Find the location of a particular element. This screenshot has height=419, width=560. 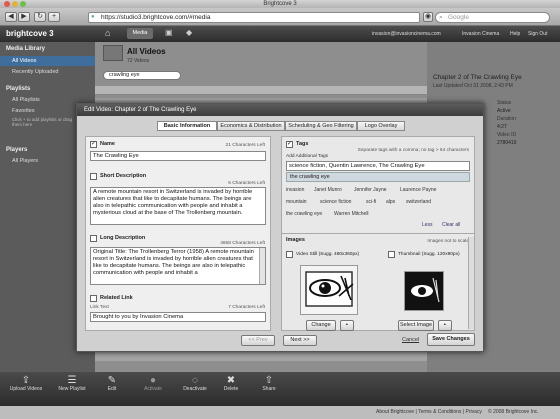

brightcove-logo: brightcove 3 is located at coordinates (30, 33).